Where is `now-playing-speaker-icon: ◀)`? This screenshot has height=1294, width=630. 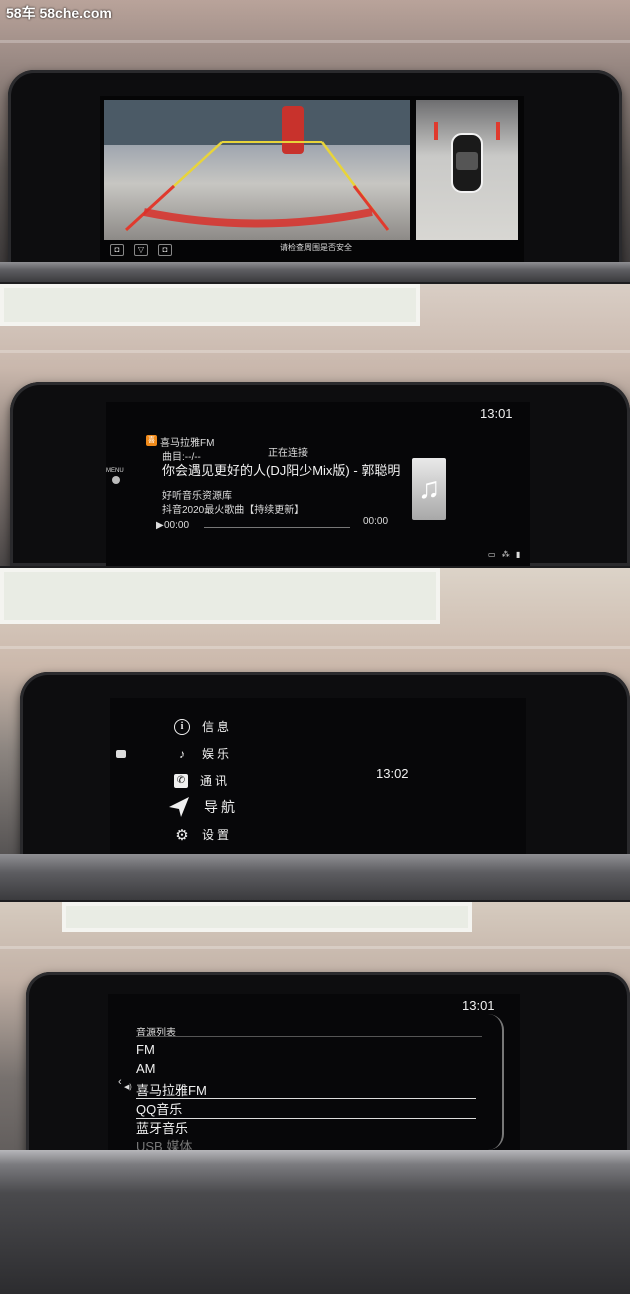
now-playing-speaker-icon: ◀) is located at coordinates (128, 1087).